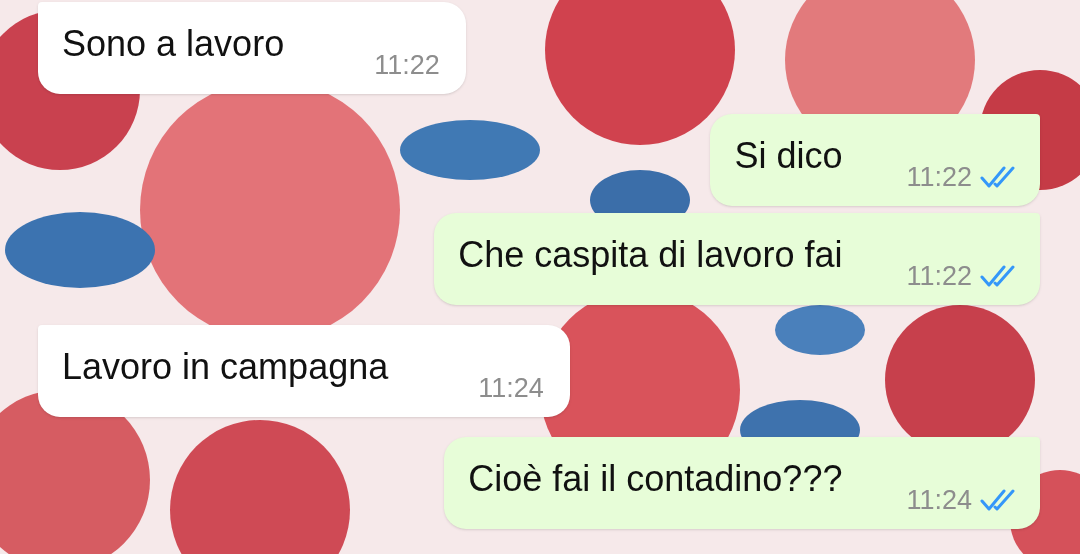 Image resolution: width=1080 pixels, height=554 pixels. What do you see at coordinates (173, 44) in the screenshot?
I see `message-text: Sono a lavoro` at bounding box center [173, 44].